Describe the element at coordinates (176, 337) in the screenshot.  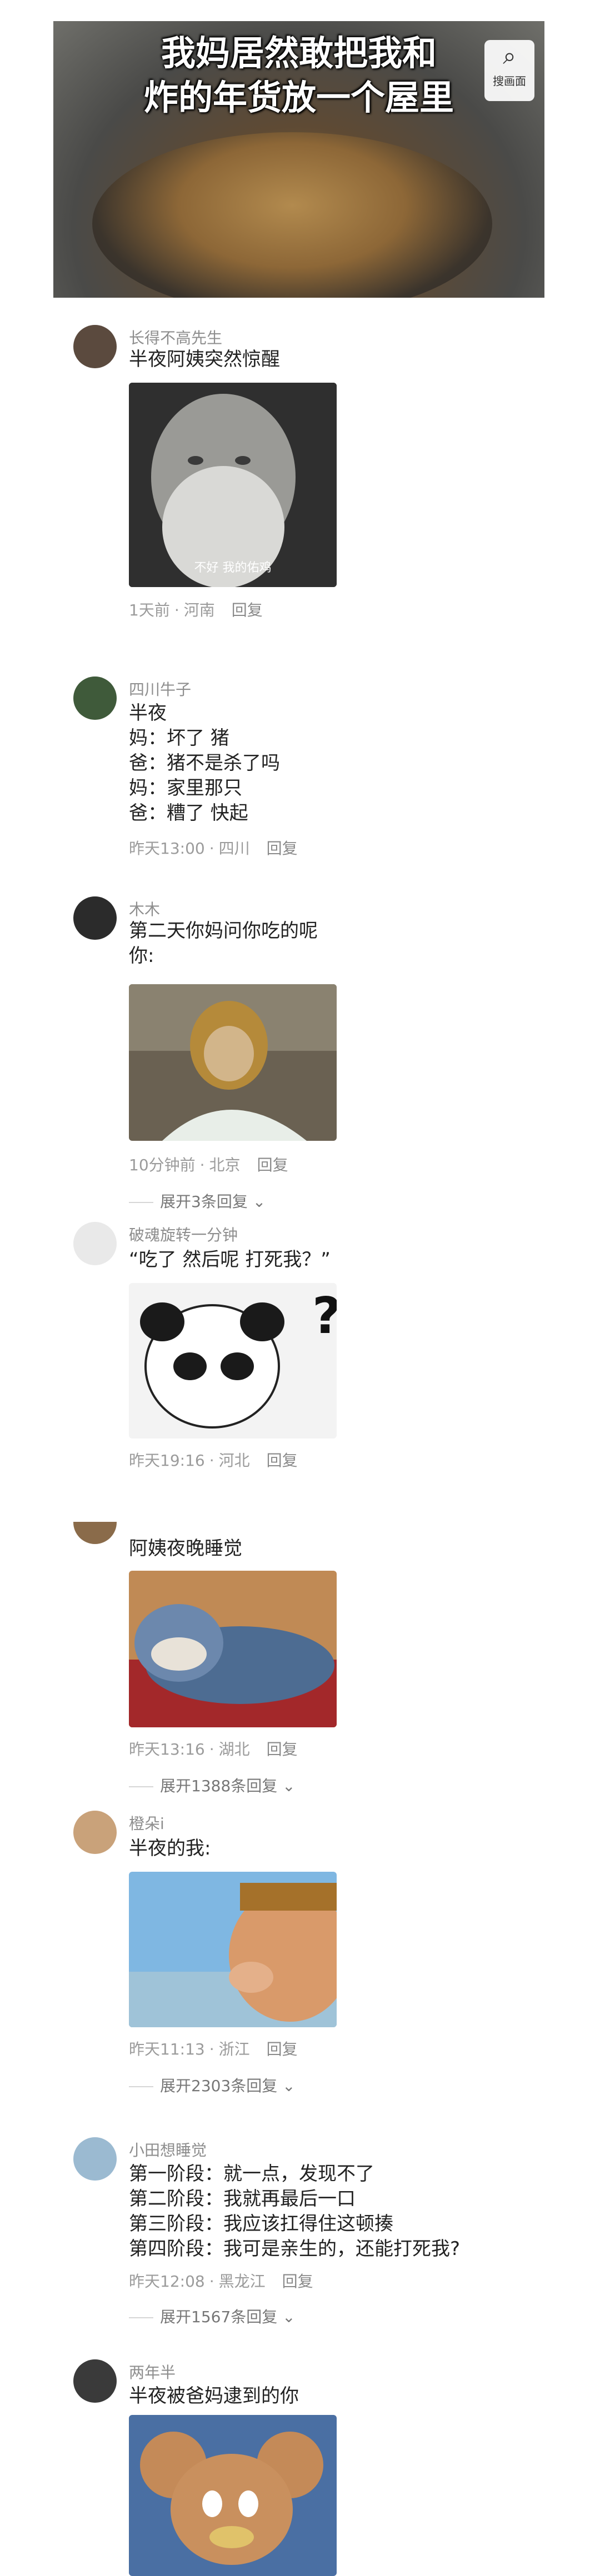
I see `username: 长得不高先生` at that location.